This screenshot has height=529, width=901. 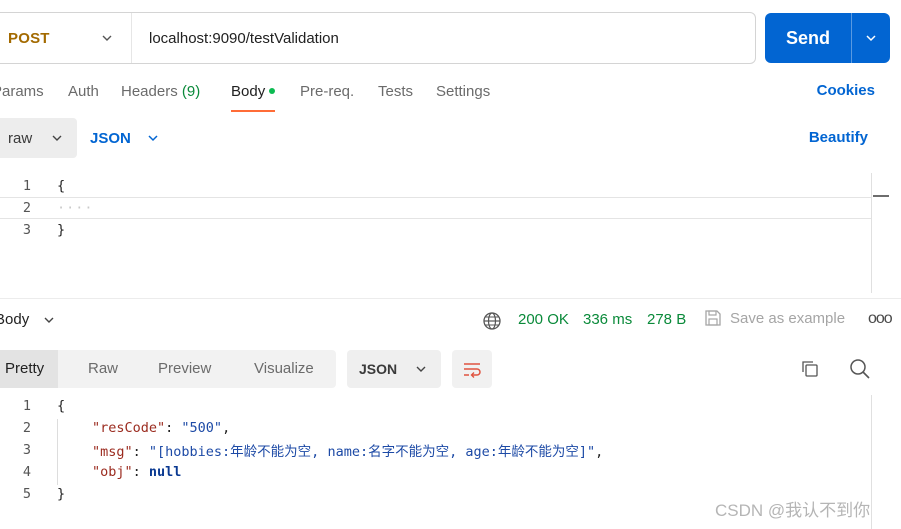 What do you see at coordinates (112, 472) in the screenshot?
I see `json-key: "obj"` at bounding box center [112, 472].